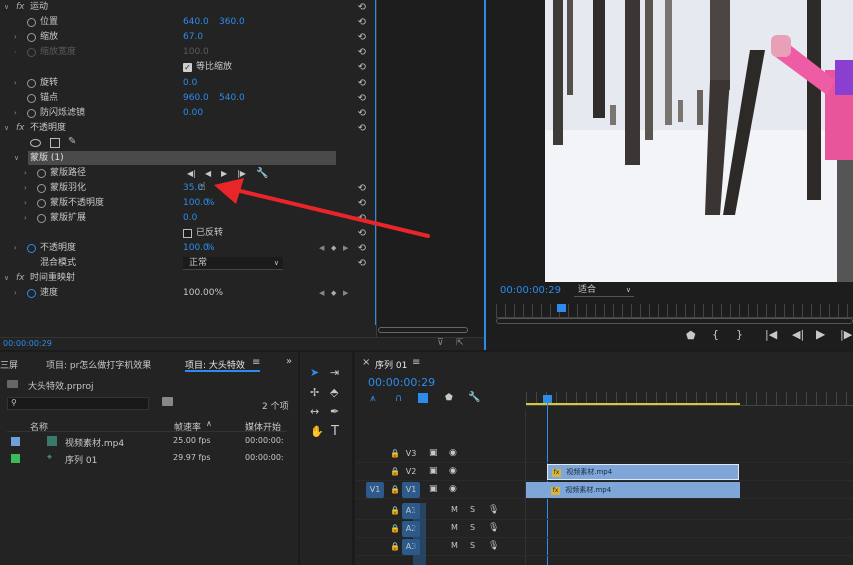  Describe the element at coordinates (334, 392) in the screenshot. I see `razor-tool-icon: ⬘` at that location.